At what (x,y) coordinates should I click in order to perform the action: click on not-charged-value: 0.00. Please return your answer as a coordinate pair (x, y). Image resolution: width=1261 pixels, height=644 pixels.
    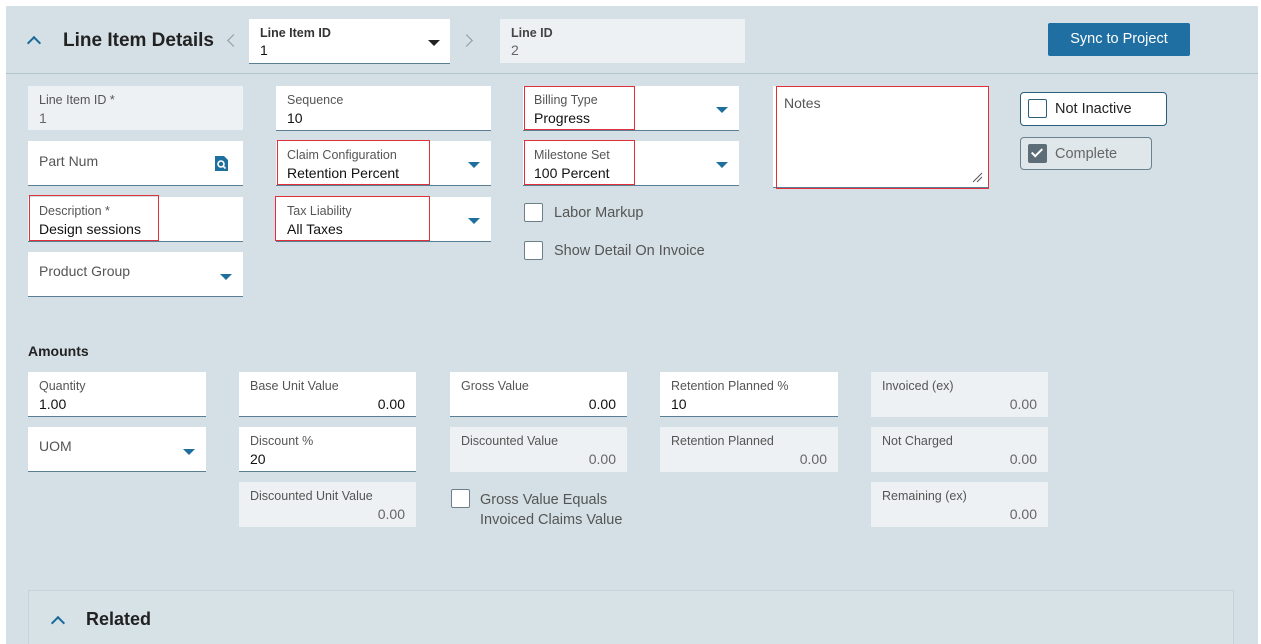
    Looking at the image, I should click on (1023, 459).